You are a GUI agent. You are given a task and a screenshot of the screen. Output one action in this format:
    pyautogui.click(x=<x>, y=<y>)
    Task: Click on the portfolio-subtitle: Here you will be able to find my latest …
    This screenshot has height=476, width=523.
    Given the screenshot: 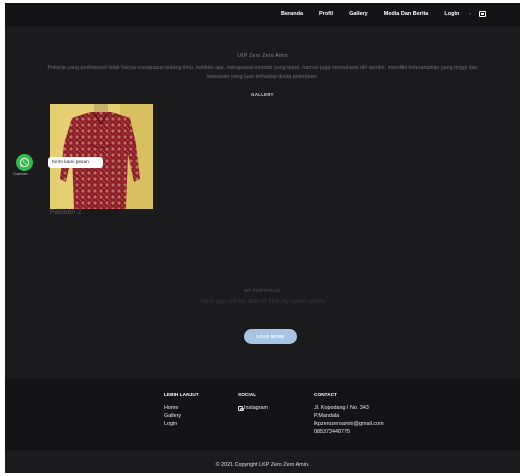 What is the action you would take?
    pyautogui.click(x=262, y=301)
    